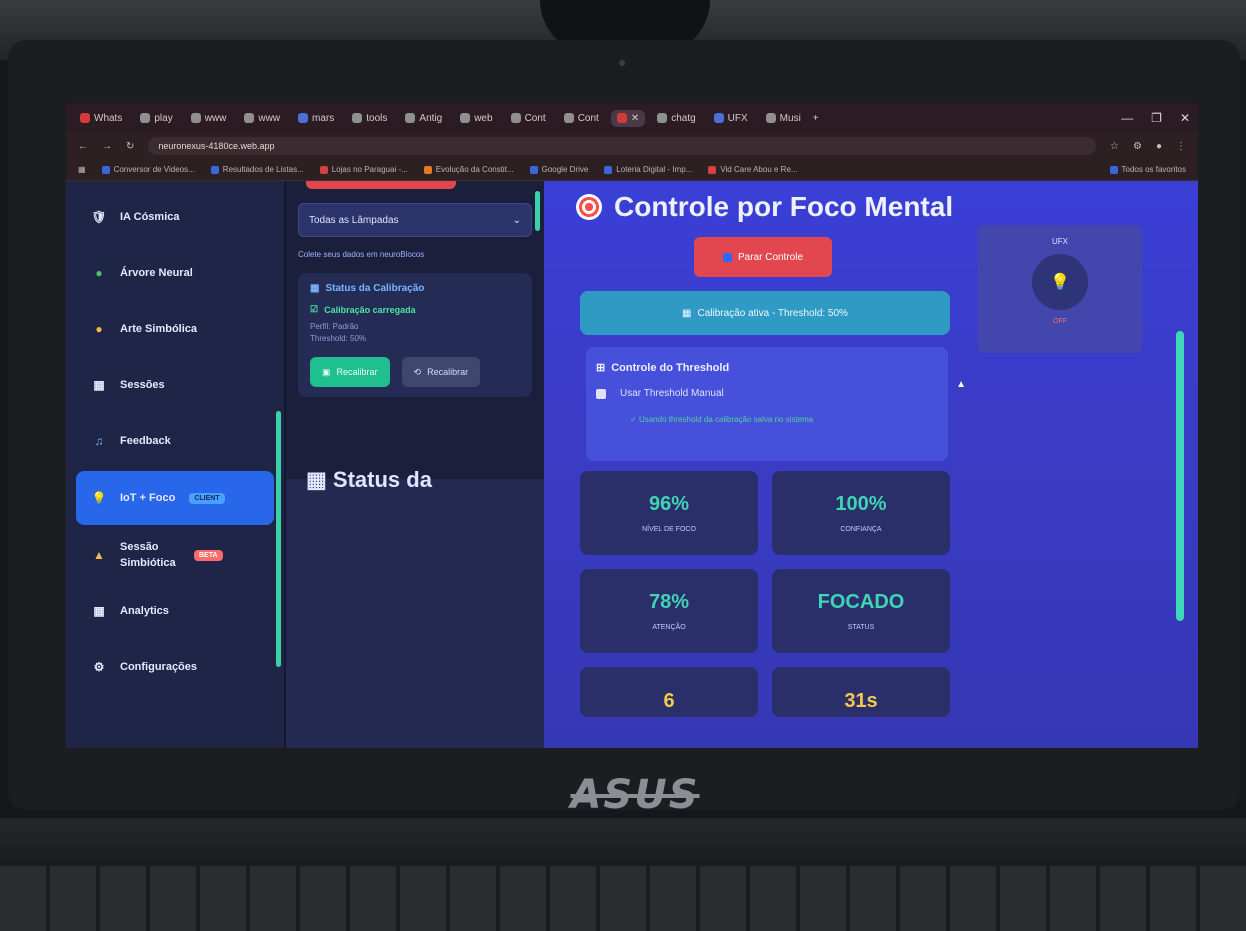 The image size is (1246, 931). What do you see at coordinates (601, 368) in the screenshot?
I see `grid-icon: ⊞` at bounding box center [601, 368].